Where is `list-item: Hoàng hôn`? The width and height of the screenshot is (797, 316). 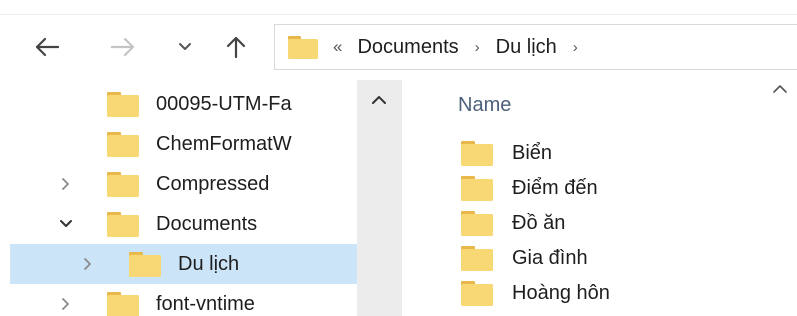 list-item: Hoàng hôn is located at coordinates (535, 293).